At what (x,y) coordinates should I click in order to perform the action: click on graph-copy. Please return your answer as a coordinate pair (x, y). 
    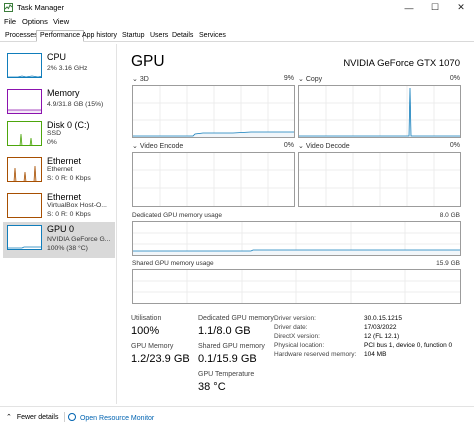
    Looking at the image, I should click on (379, 111).